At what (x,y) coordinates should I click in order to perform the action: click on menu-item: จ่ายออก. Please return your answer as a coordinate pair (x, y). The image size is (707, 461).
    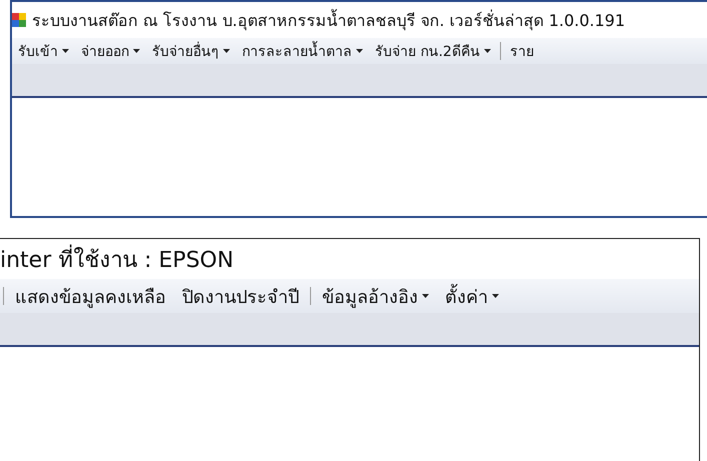
    Looking at the image, I should click on (110, 51).